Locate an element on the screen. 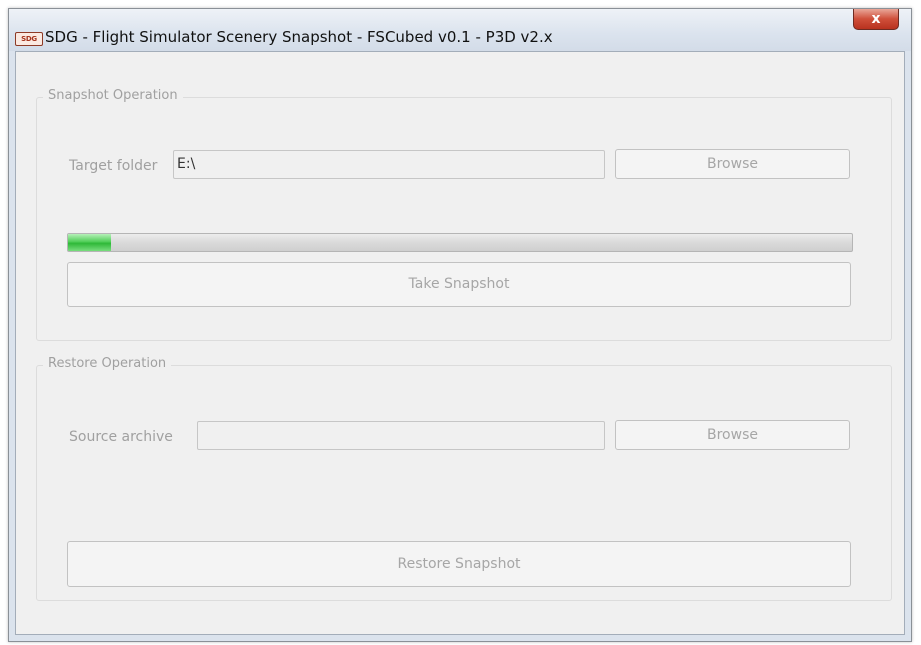 Image resolution: width=921 pixels, height=645 pixels. restore-browse-button: Browse is located at coordinates (732, 435).